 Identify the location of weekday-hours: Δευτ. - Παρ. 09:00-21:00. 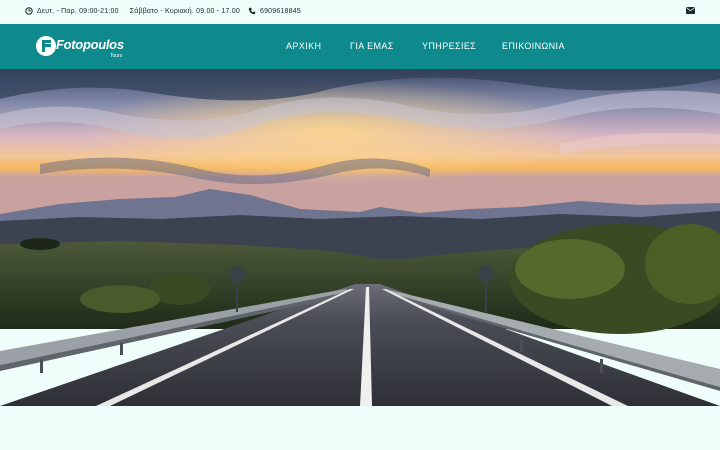
(78, 11).